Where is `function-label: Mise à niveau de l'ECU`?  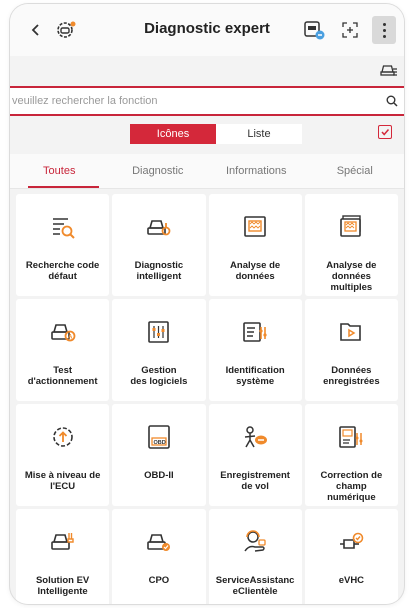 function-label: Mise à niveau de l'ECU is located at coordinates (62, 481).